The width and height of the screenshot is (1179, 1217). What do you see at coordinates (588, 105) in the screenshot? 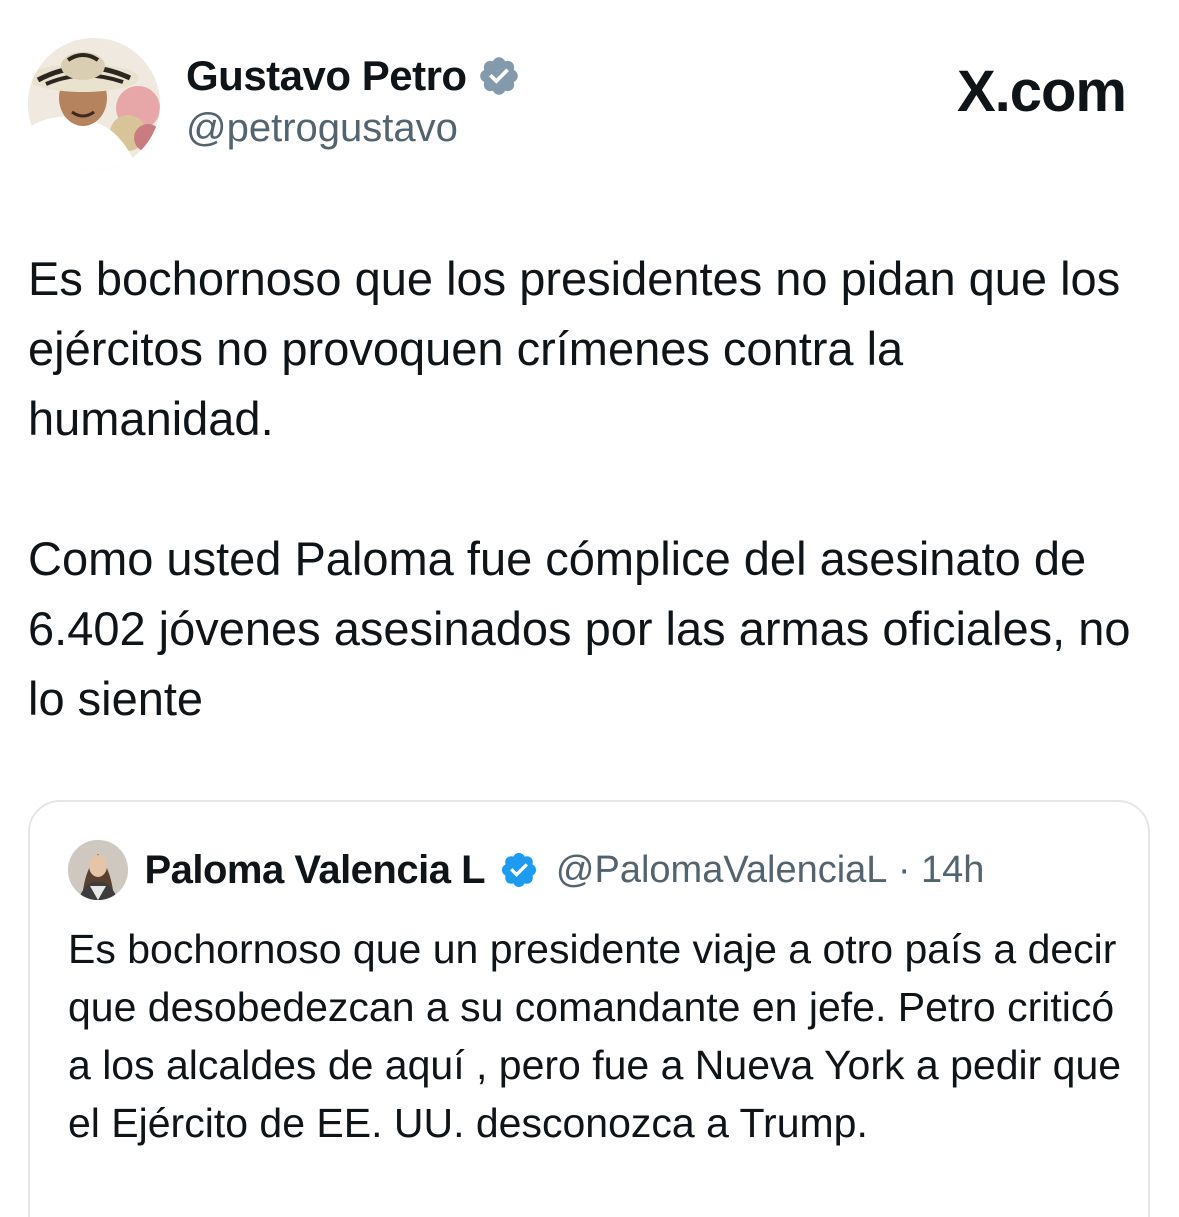
I see `tweet-header: Gustavo Petro @petrogustavo X.com` at bounding box center [588, 105].